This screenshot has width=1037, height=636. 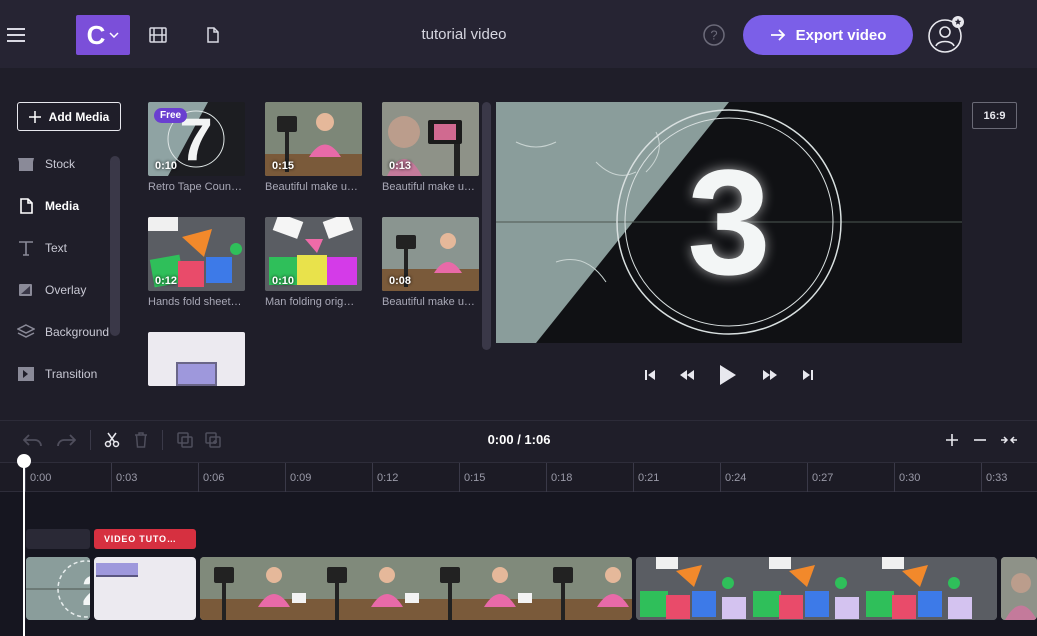 What do you see at coordinates (728, 375) in the screenshot?
I see `play-icon` at bounding box center [728, 375].